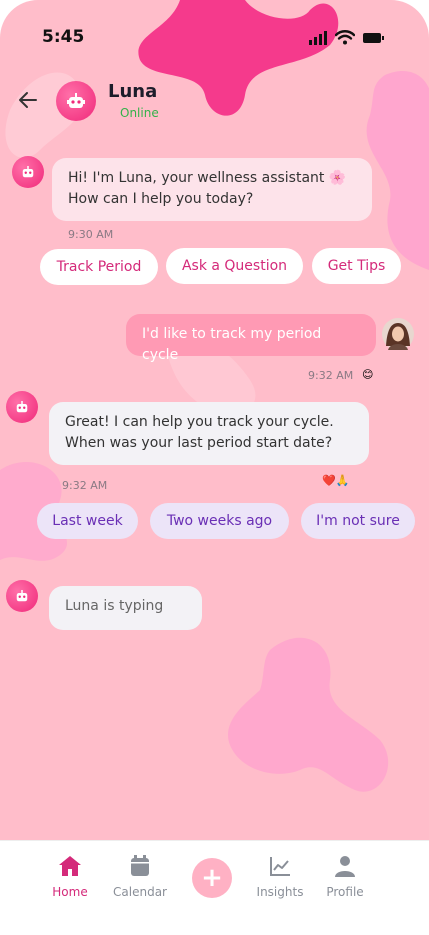 The width and height of the screenshot is (429, 935). I want to click on home-icon, so click(70, 866).